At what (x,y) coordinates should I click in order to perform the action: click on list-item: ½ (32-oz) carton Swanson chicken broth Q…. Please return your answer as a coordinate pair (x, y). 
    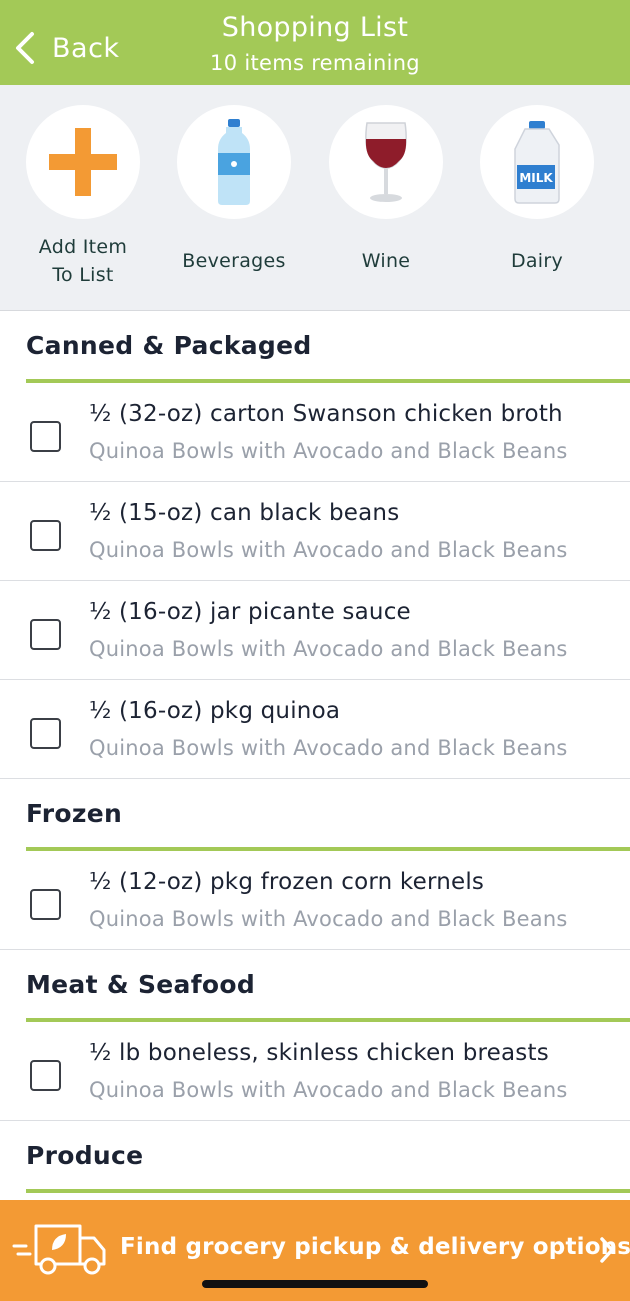
    Looking at the image, I should click on (315, 432).